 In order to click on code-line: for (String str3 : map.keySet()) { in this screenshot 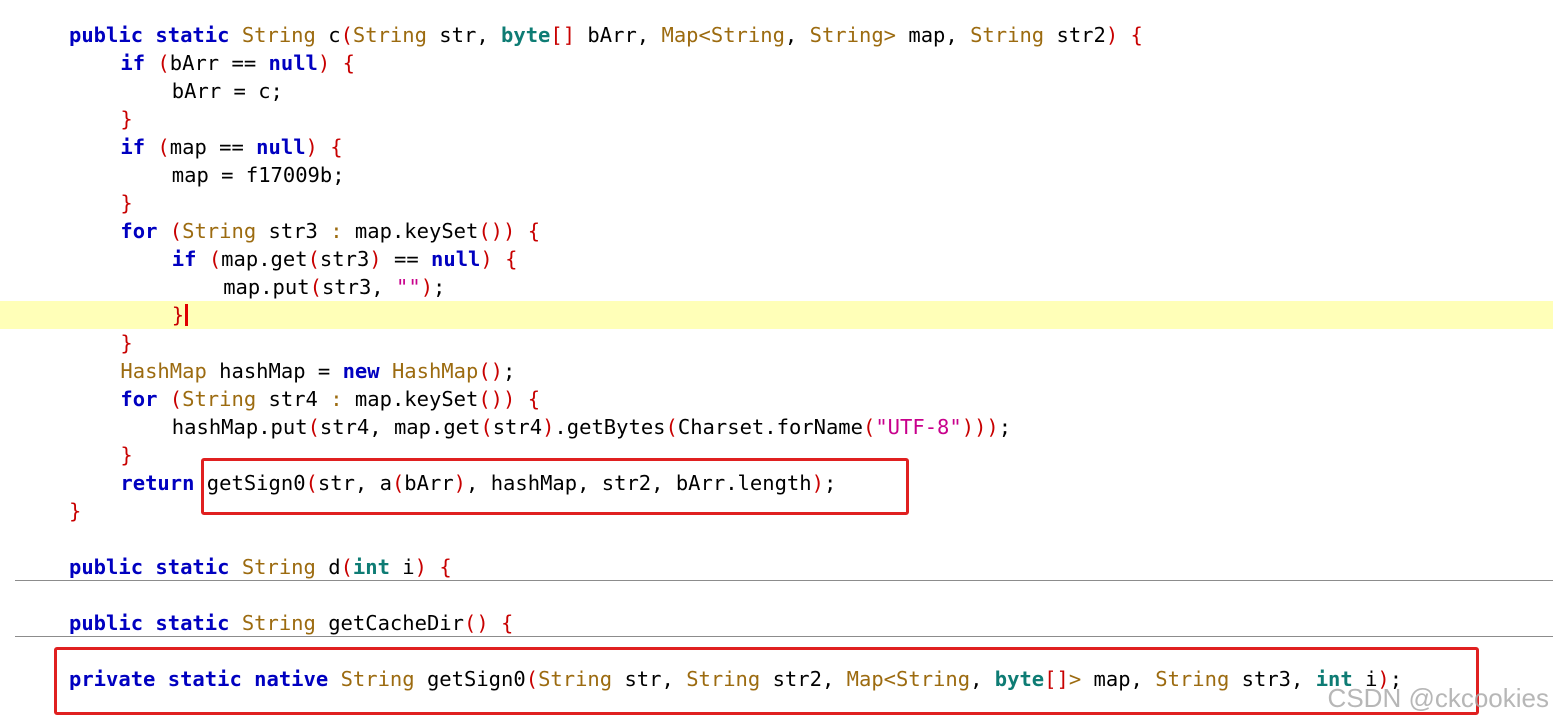, I will do `click(776, 231)`.